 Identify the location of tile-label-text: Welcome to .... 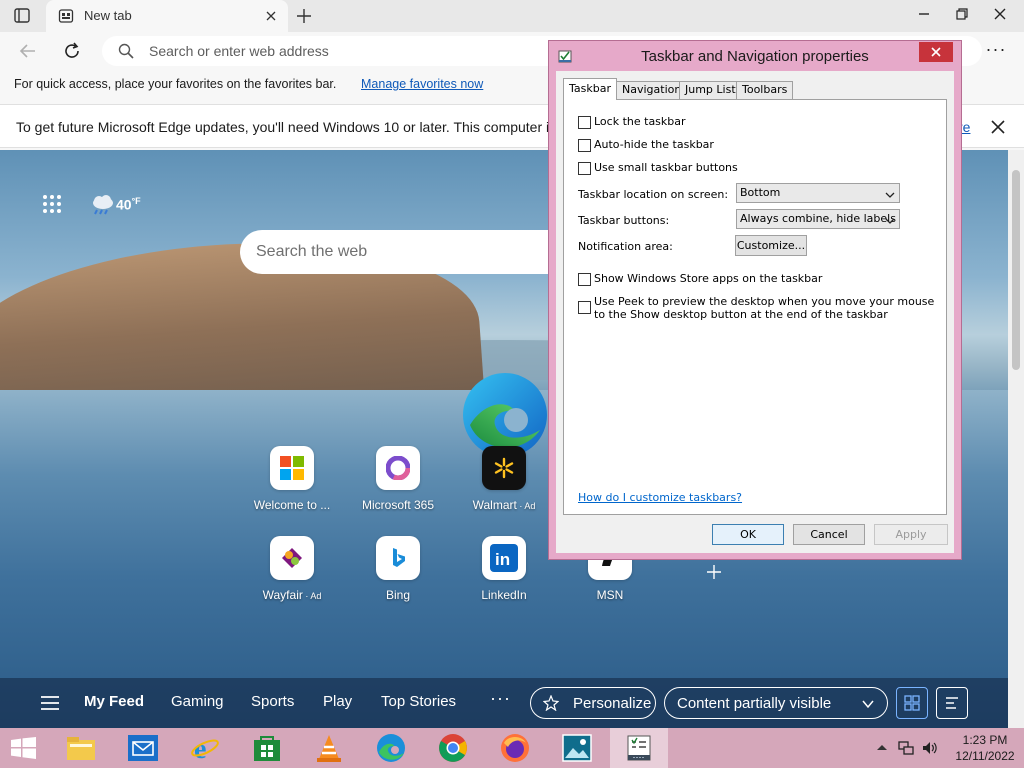
(292, 505).